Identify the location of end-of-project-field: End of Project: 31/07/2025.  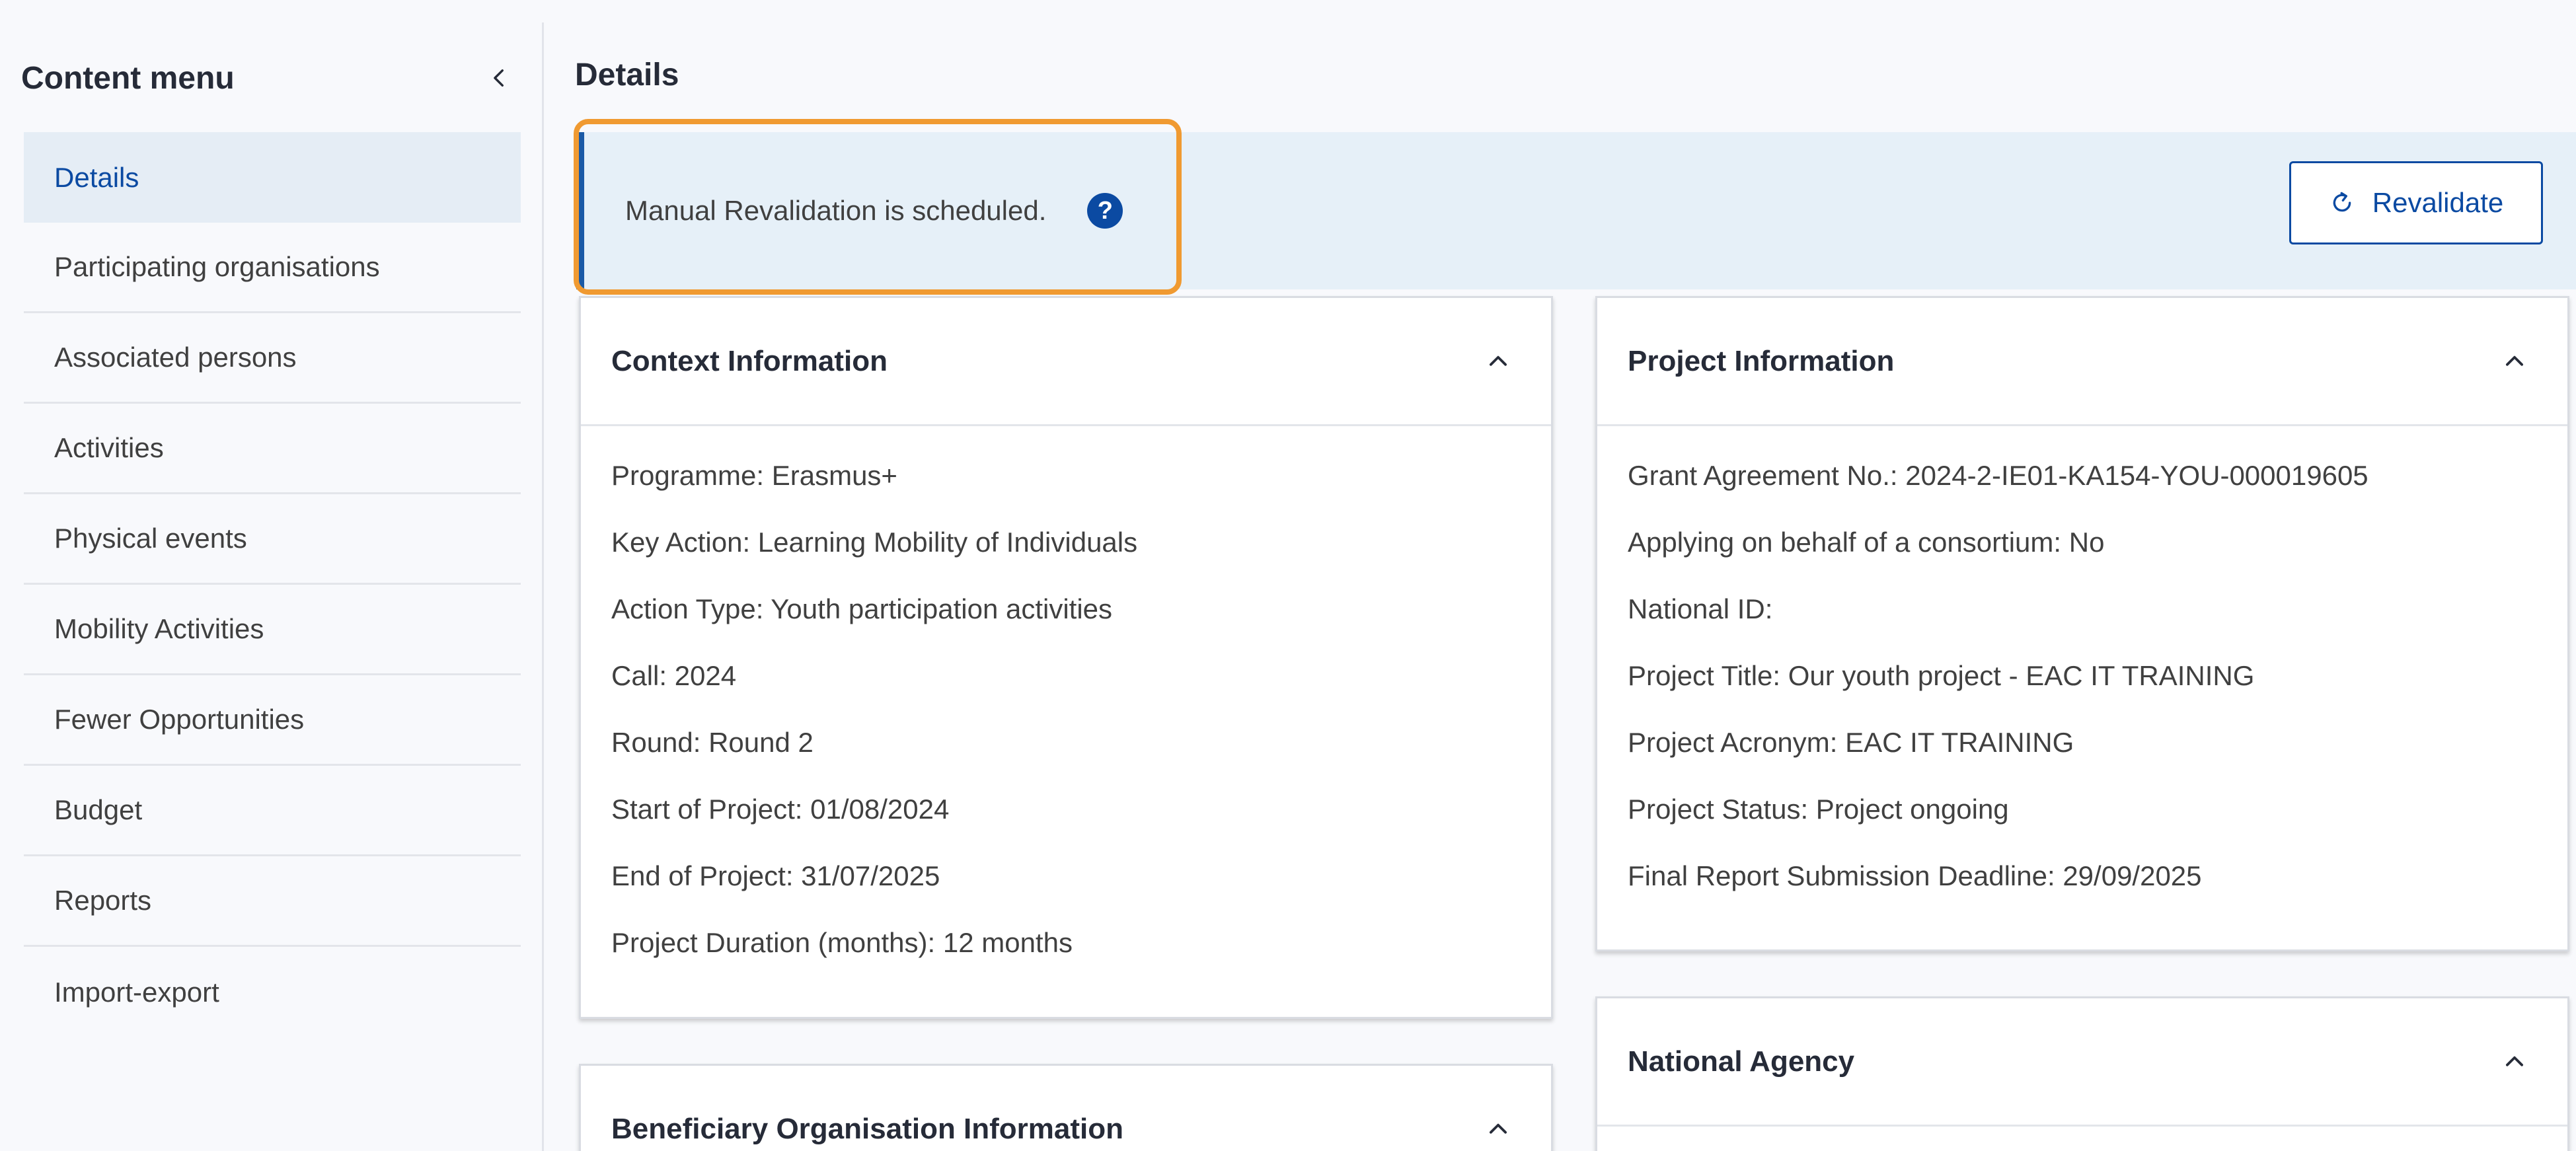
(776, 875).